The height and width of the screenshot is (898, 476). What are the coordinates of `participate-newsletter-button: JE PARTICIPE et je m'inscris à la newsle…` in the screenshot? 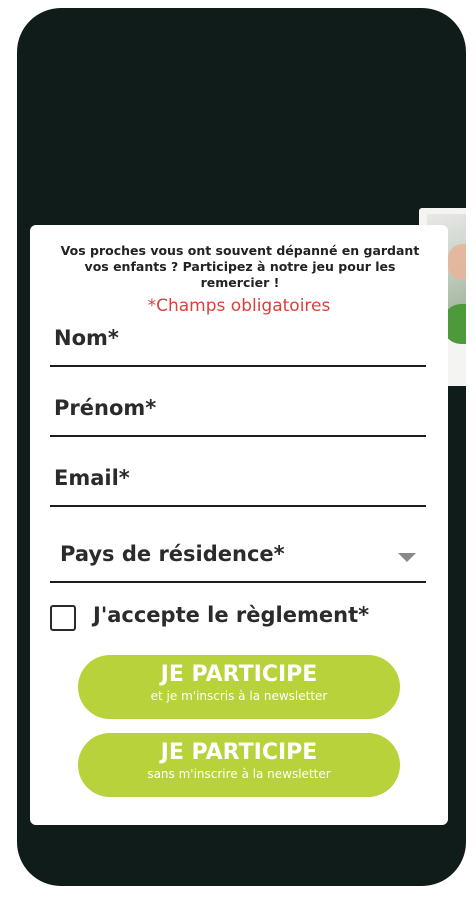 It's located at (239, 687).